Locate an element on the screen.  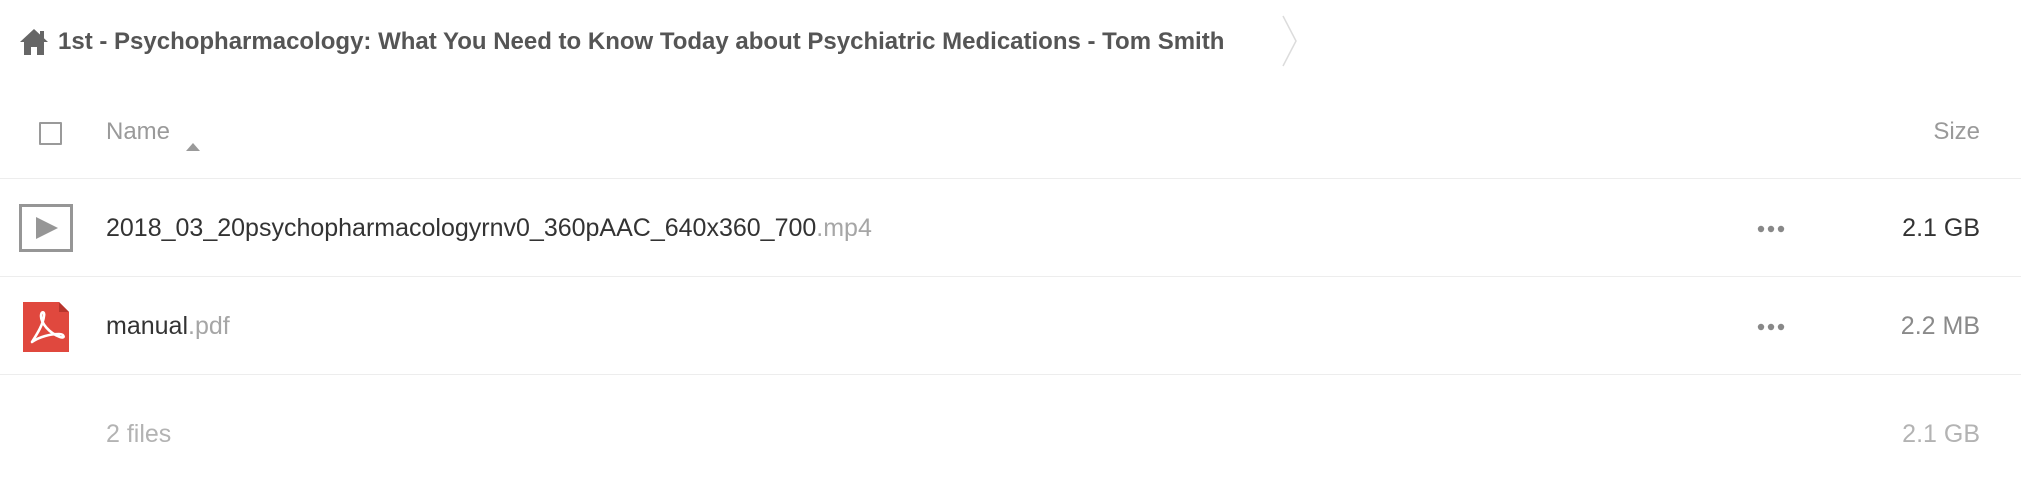
pdf-icon is located at coordinates (46, 327).